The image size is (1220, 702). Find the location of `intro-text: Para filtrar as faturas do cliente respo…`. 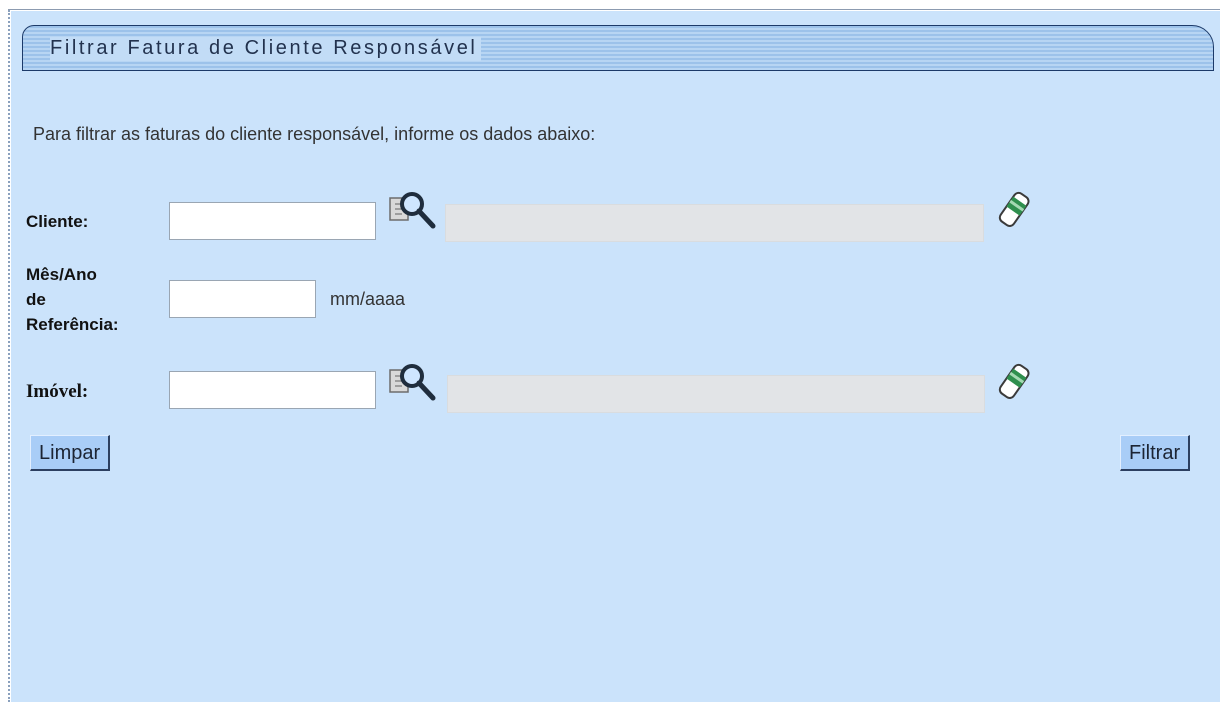

intro-text: Para filtrar as faturas do cliente respo… is located at coordinates (314, 134).